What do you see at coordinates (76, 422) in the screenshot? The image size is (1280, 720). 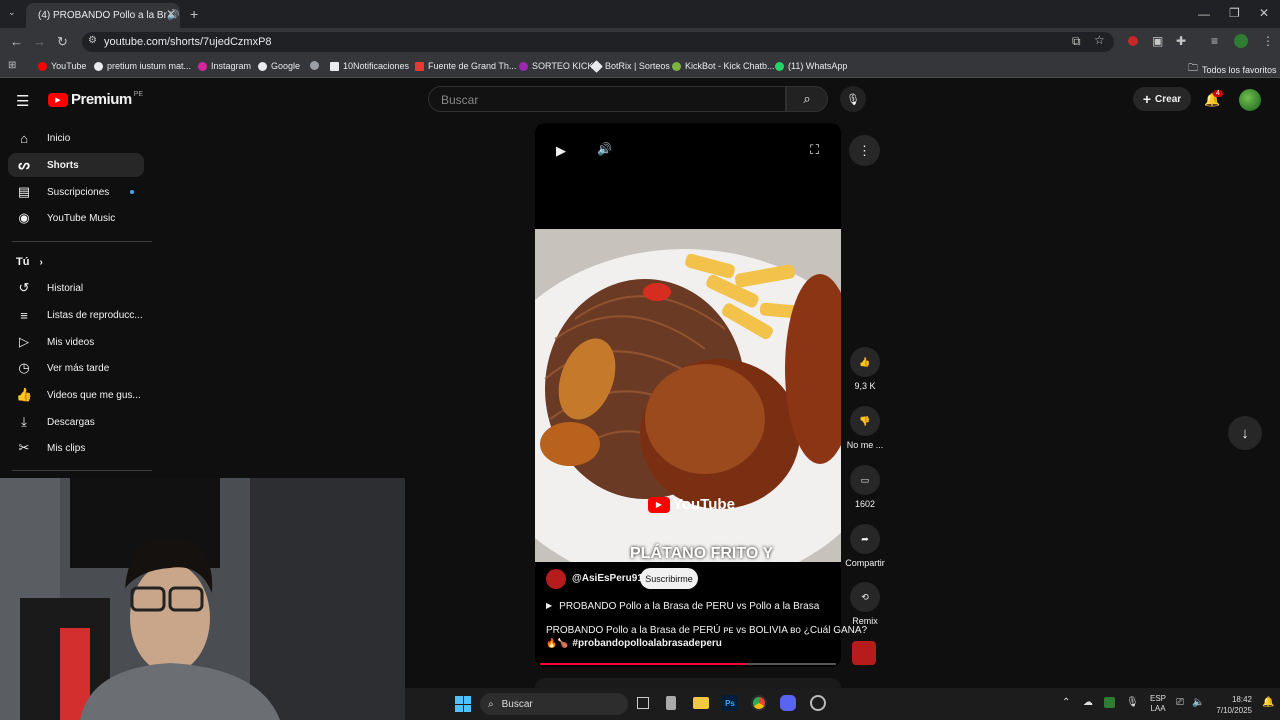 I see `sidebar-item-descargas: ⤓ Descargas` at bounding box center [76, 422].